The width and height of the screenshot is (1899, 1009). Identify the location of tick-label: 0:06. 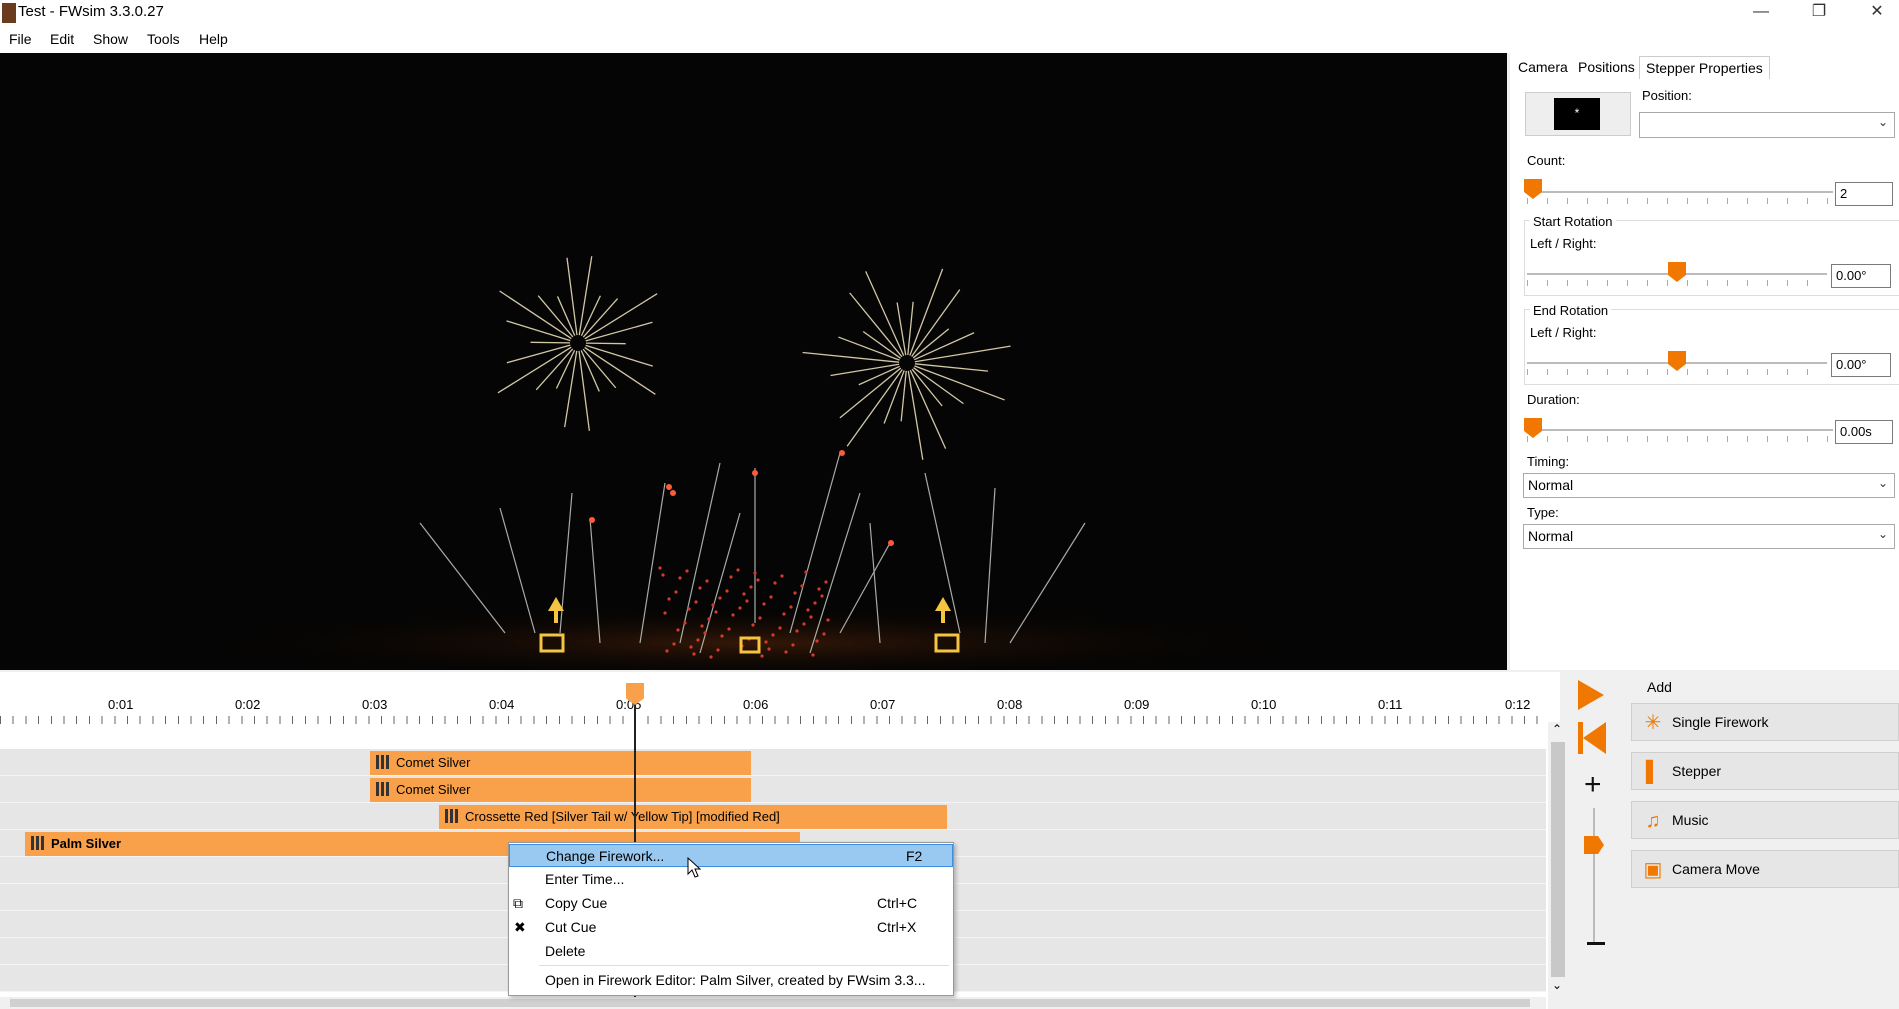
(756, 704).